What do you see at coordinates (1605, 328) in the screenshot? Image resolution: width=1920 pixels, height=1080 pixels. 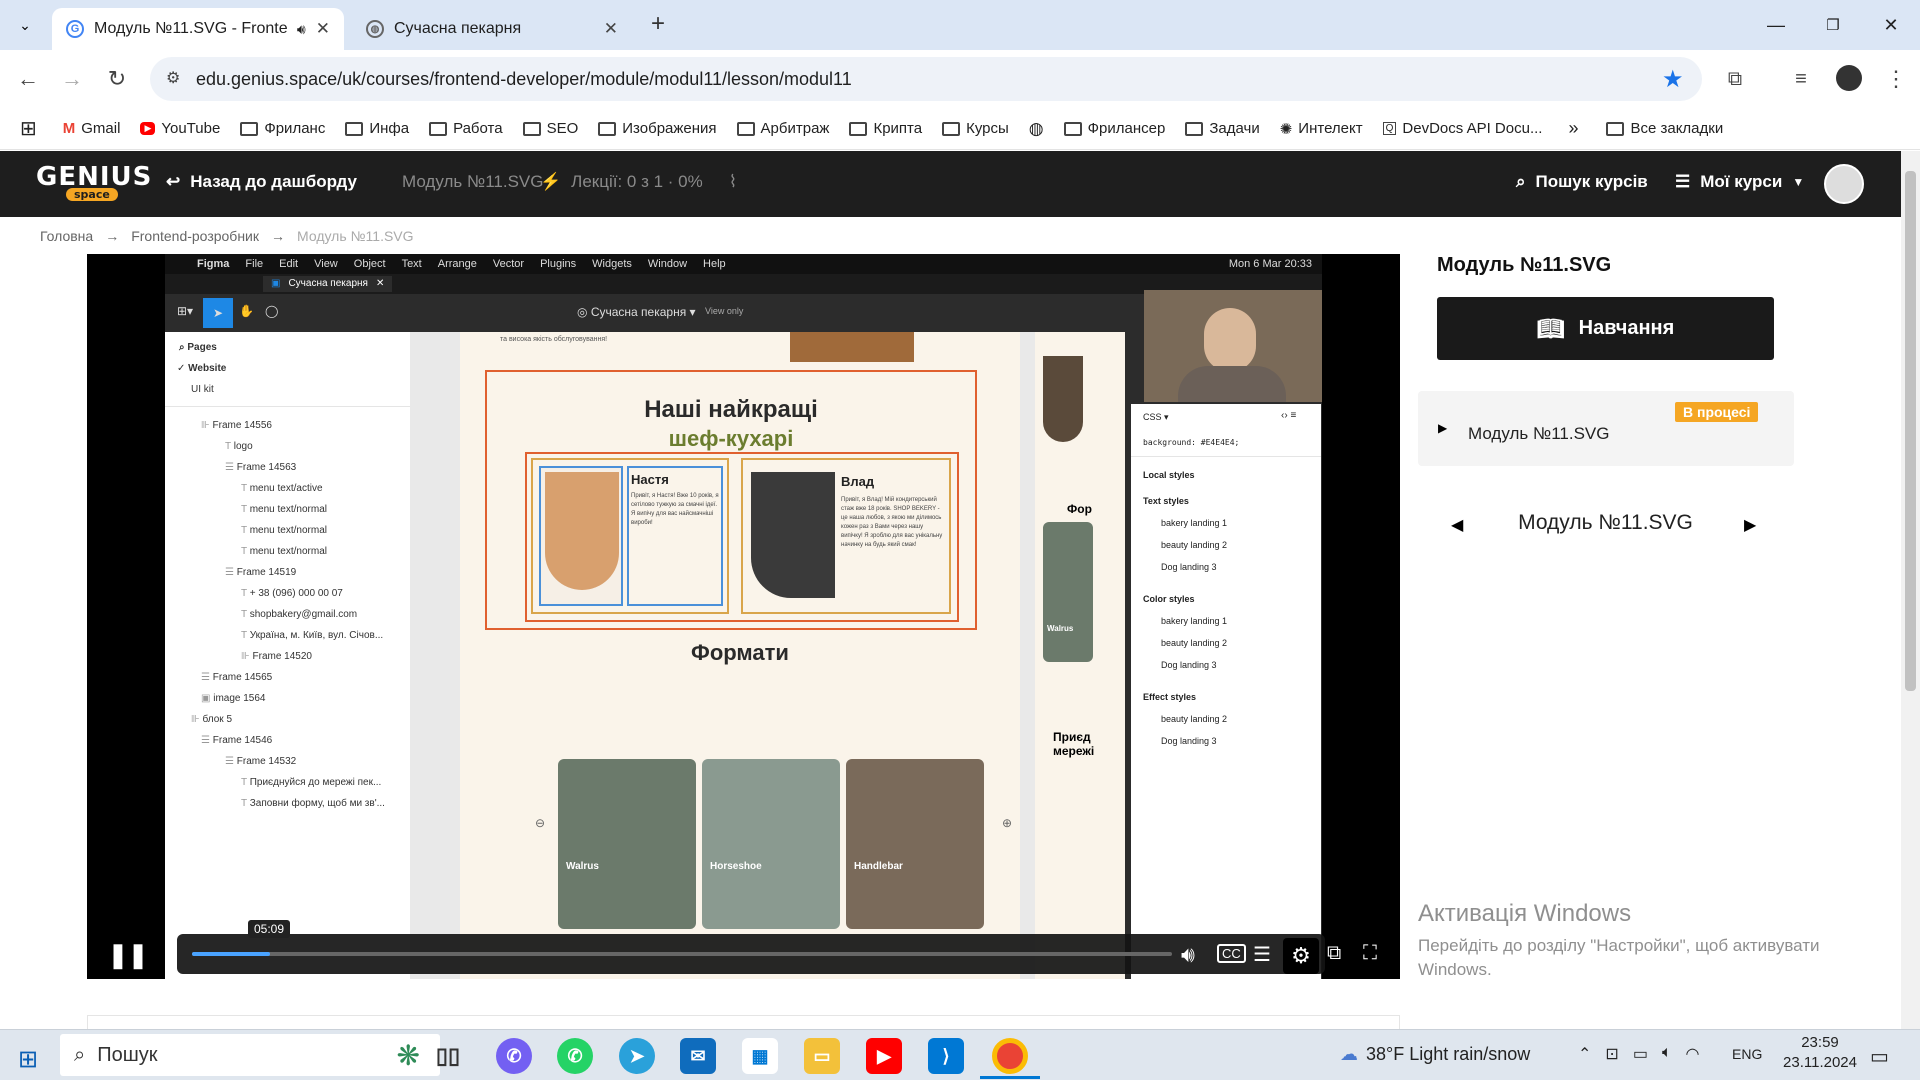 I see `learn-button: 📖︎ Навчання` at bounding box center [1605, 328].